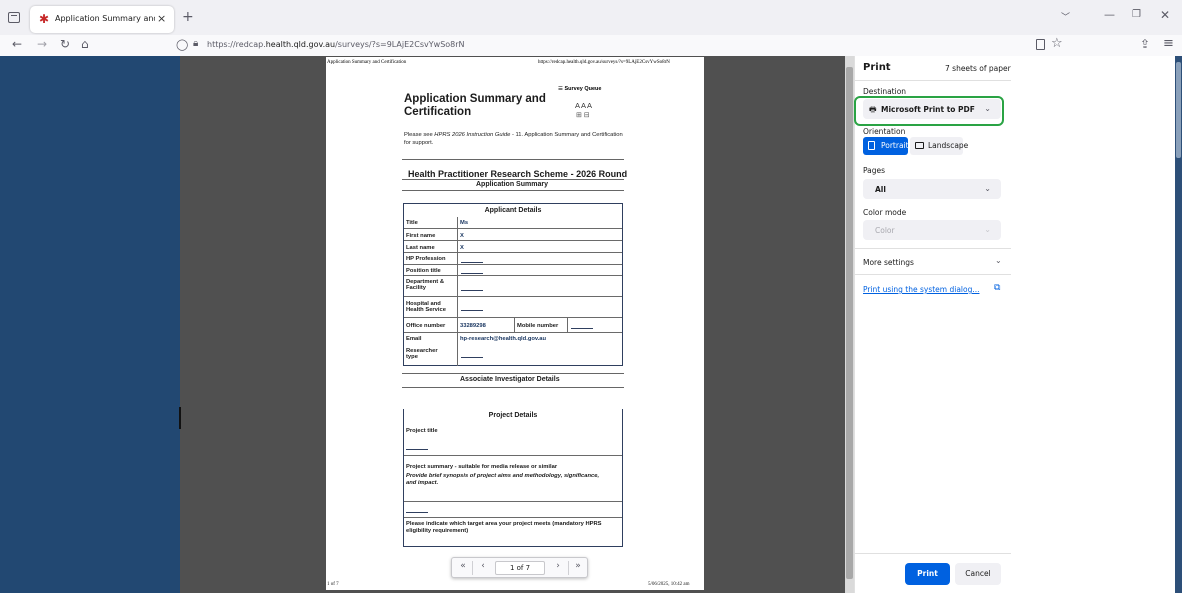  I want to click on preview-scroll-thumb, so click(849, 323).